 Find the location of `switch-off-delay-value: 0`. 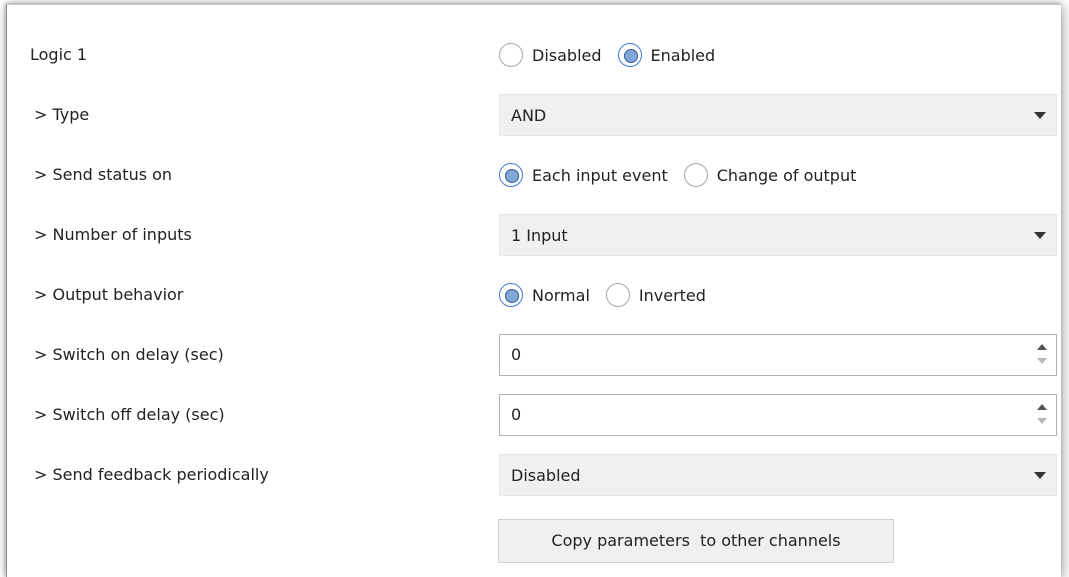

switch-off-delay-value: 0 is located at coordinates (516, 414).